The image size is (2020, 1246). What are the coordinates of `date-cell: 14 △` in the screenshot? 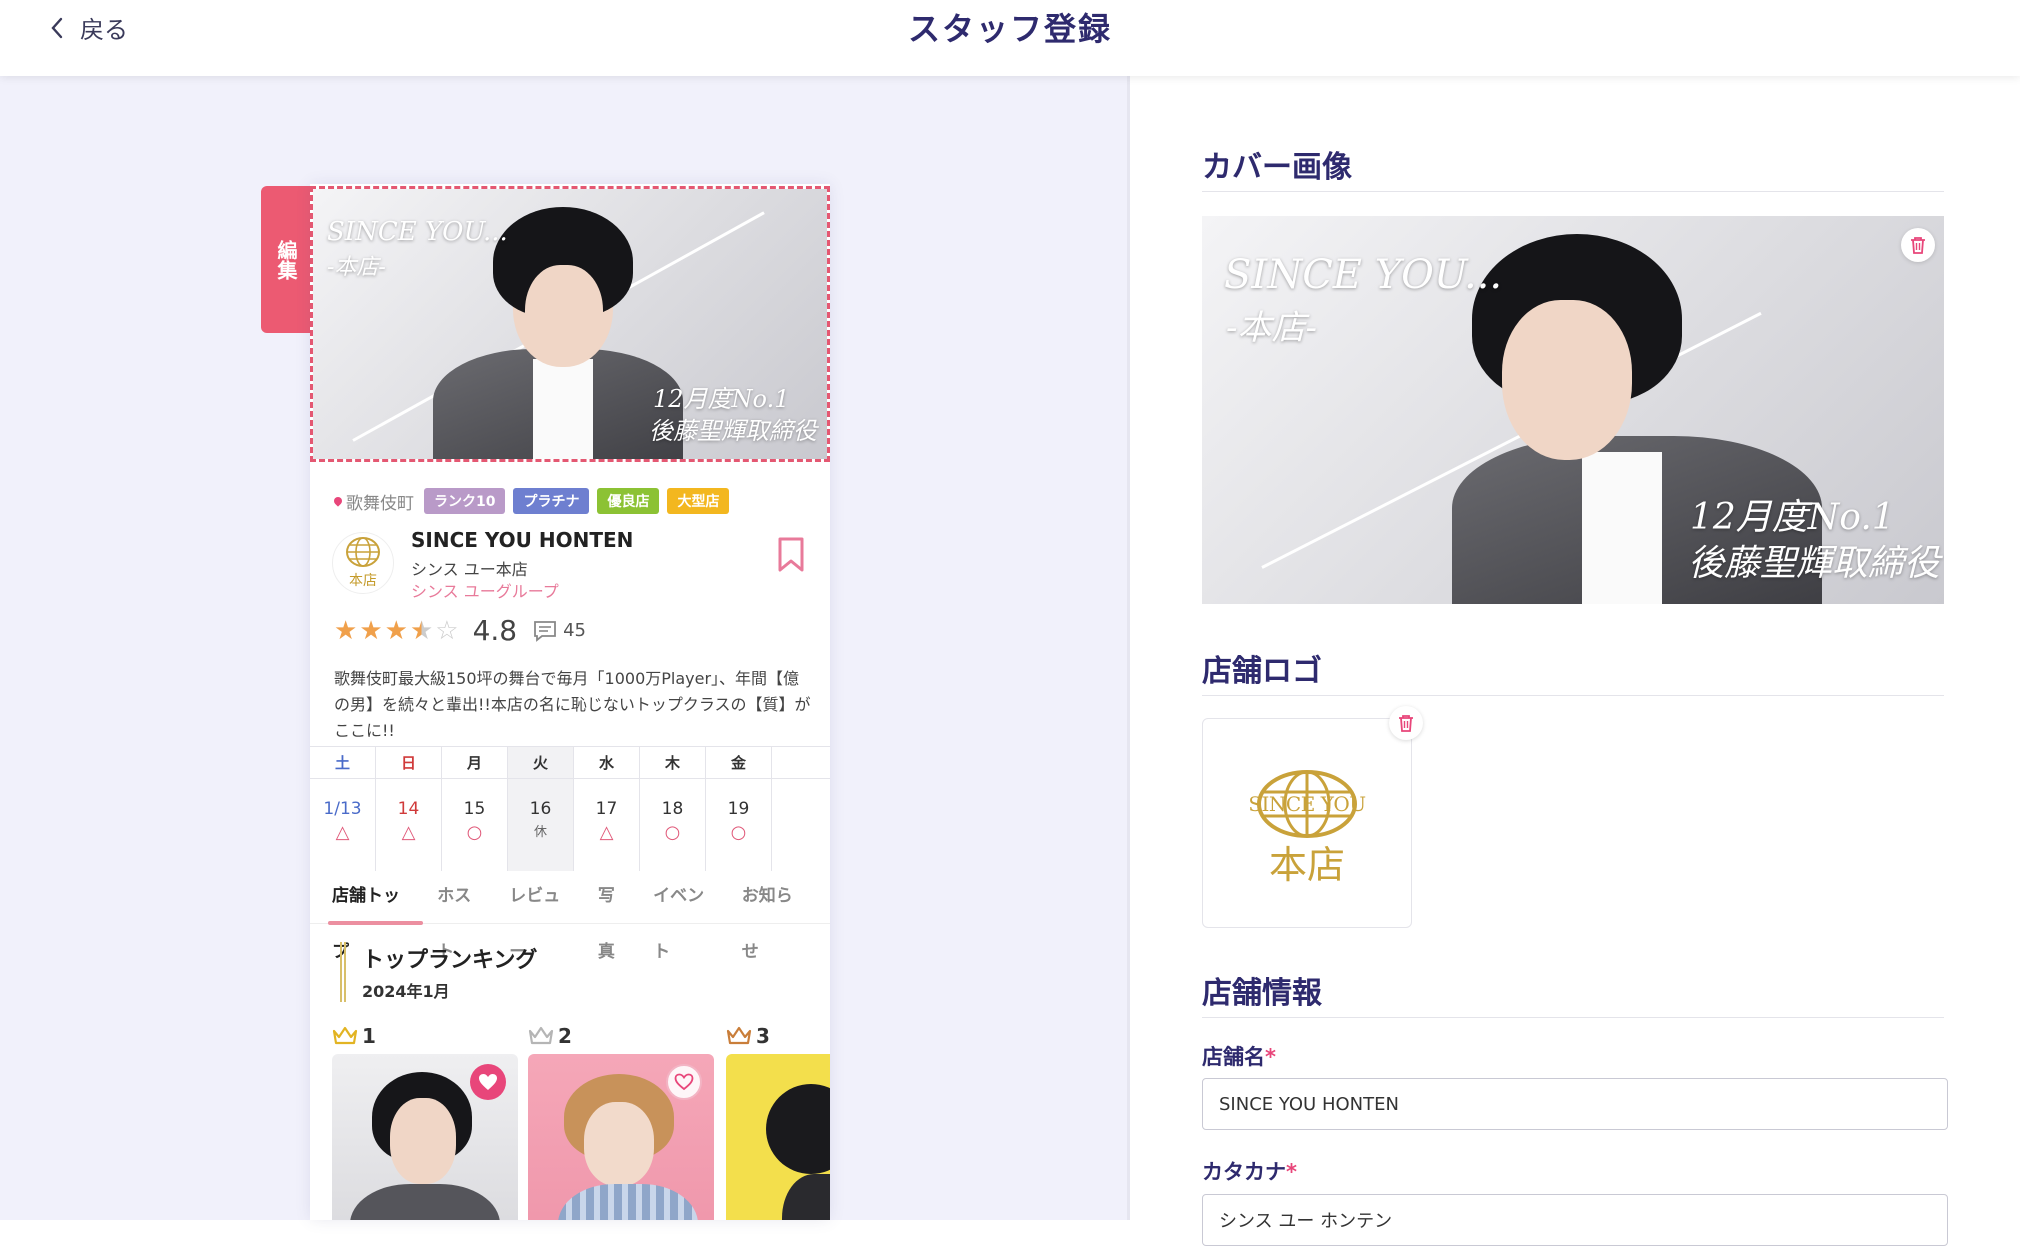 It's located at (409, 825).